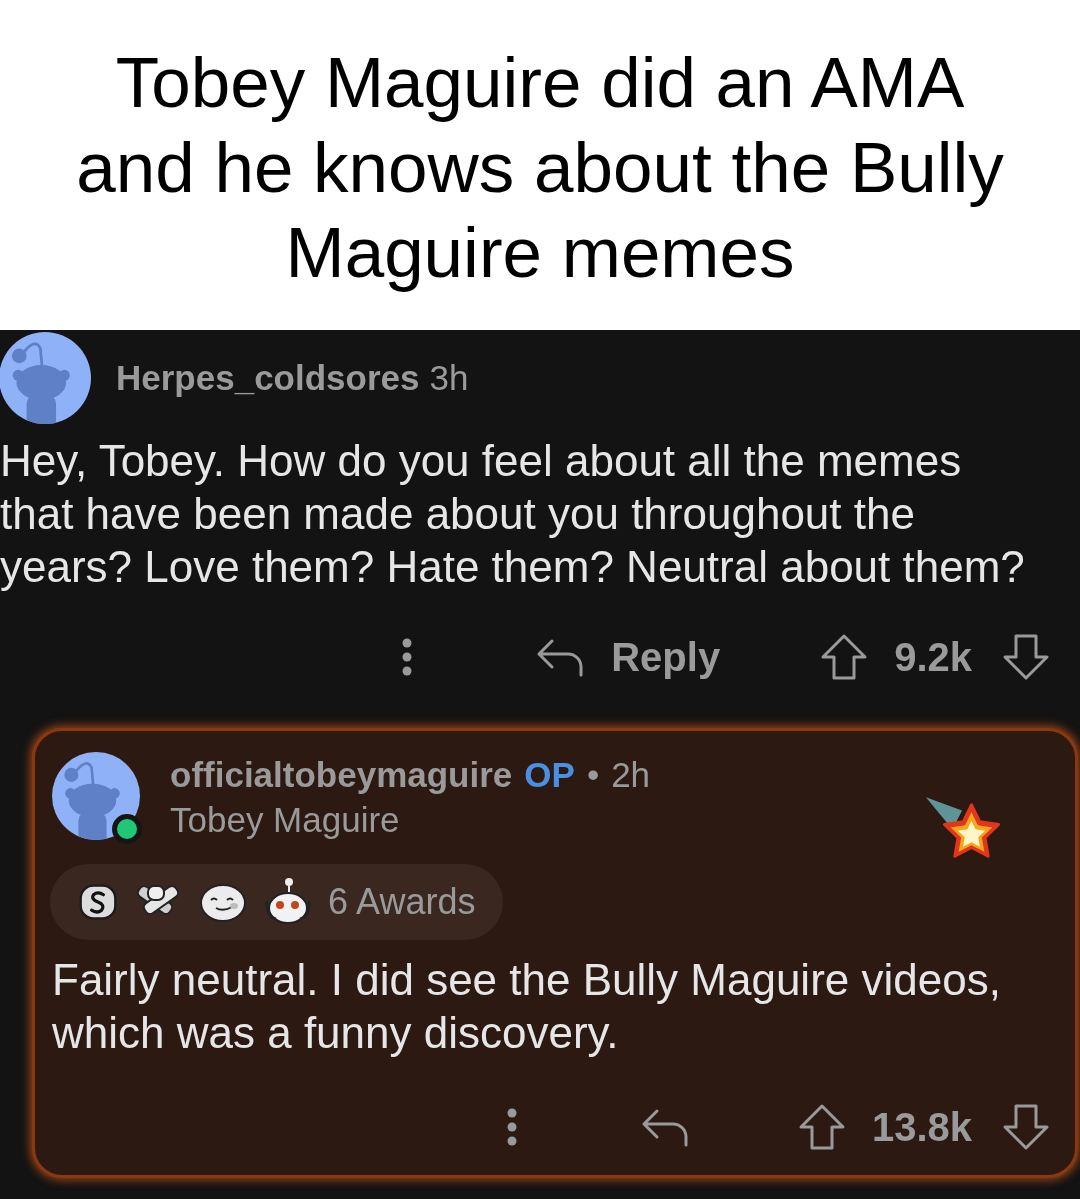 The width and height of the screenshot is (1080, 1199). I want to click on awards-button: 6 Awards, so click(277, 902).